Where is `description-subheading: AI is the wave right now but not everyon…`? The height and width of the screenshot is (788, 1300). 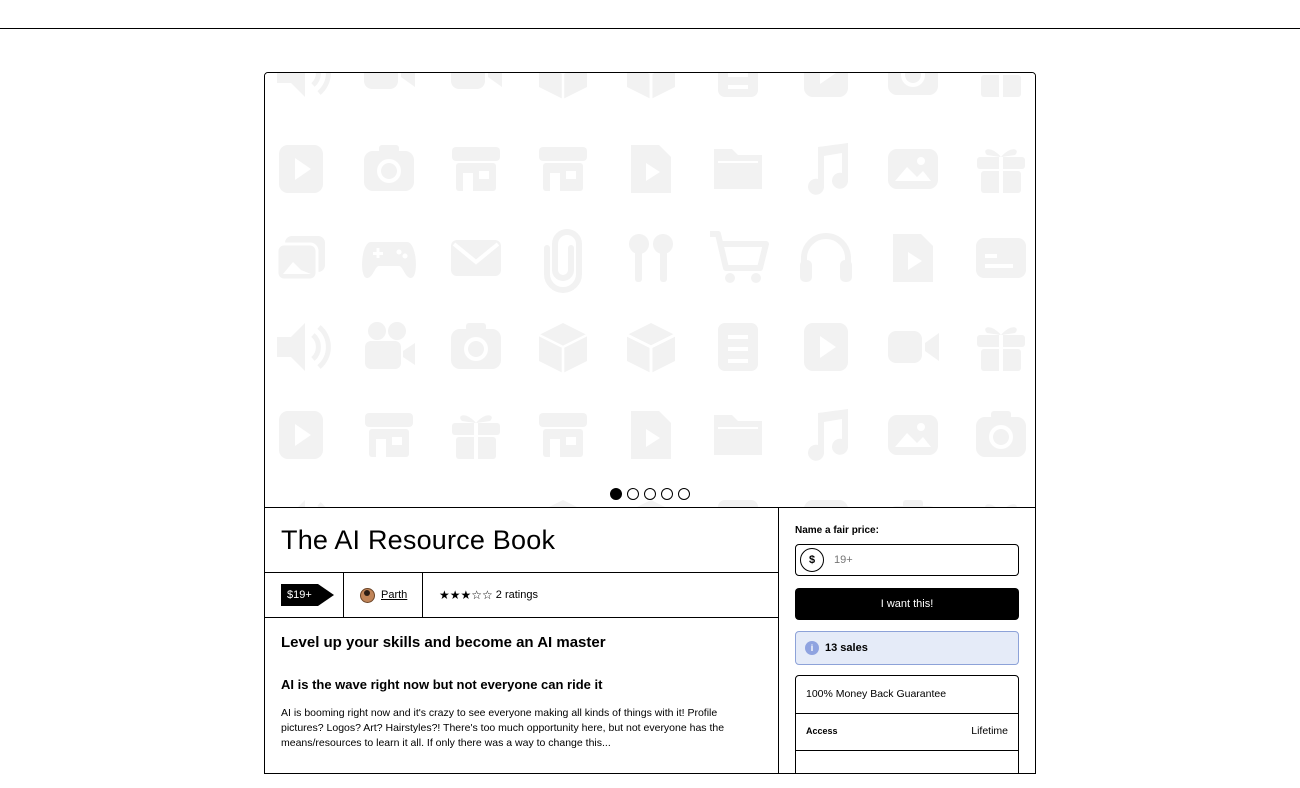 description-subheading: AI is the wave right now but not everyon… is located at coordinates (442, 684).